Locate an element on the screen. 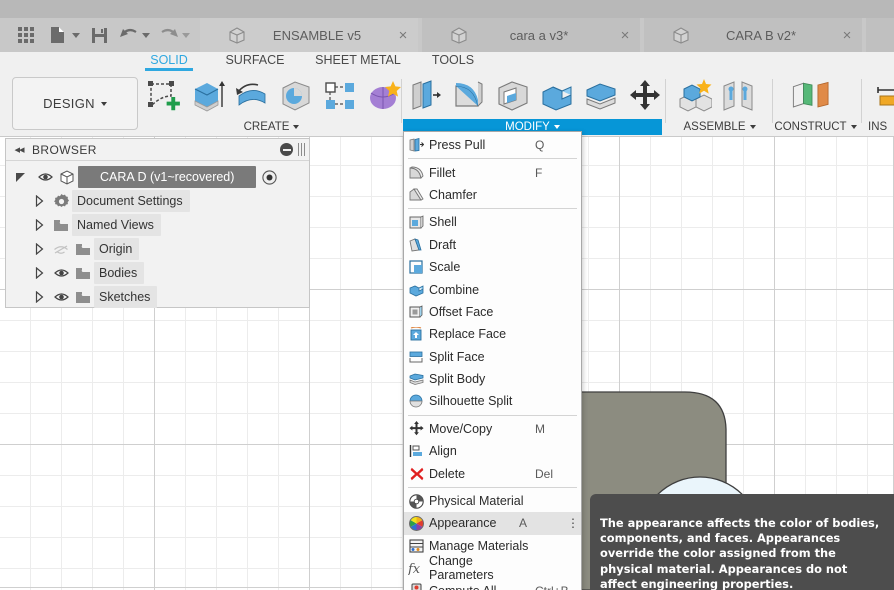 The width and height of the screenshot is (894, 590). menu-item-scale: Scale is located at coordinates (492, 267).